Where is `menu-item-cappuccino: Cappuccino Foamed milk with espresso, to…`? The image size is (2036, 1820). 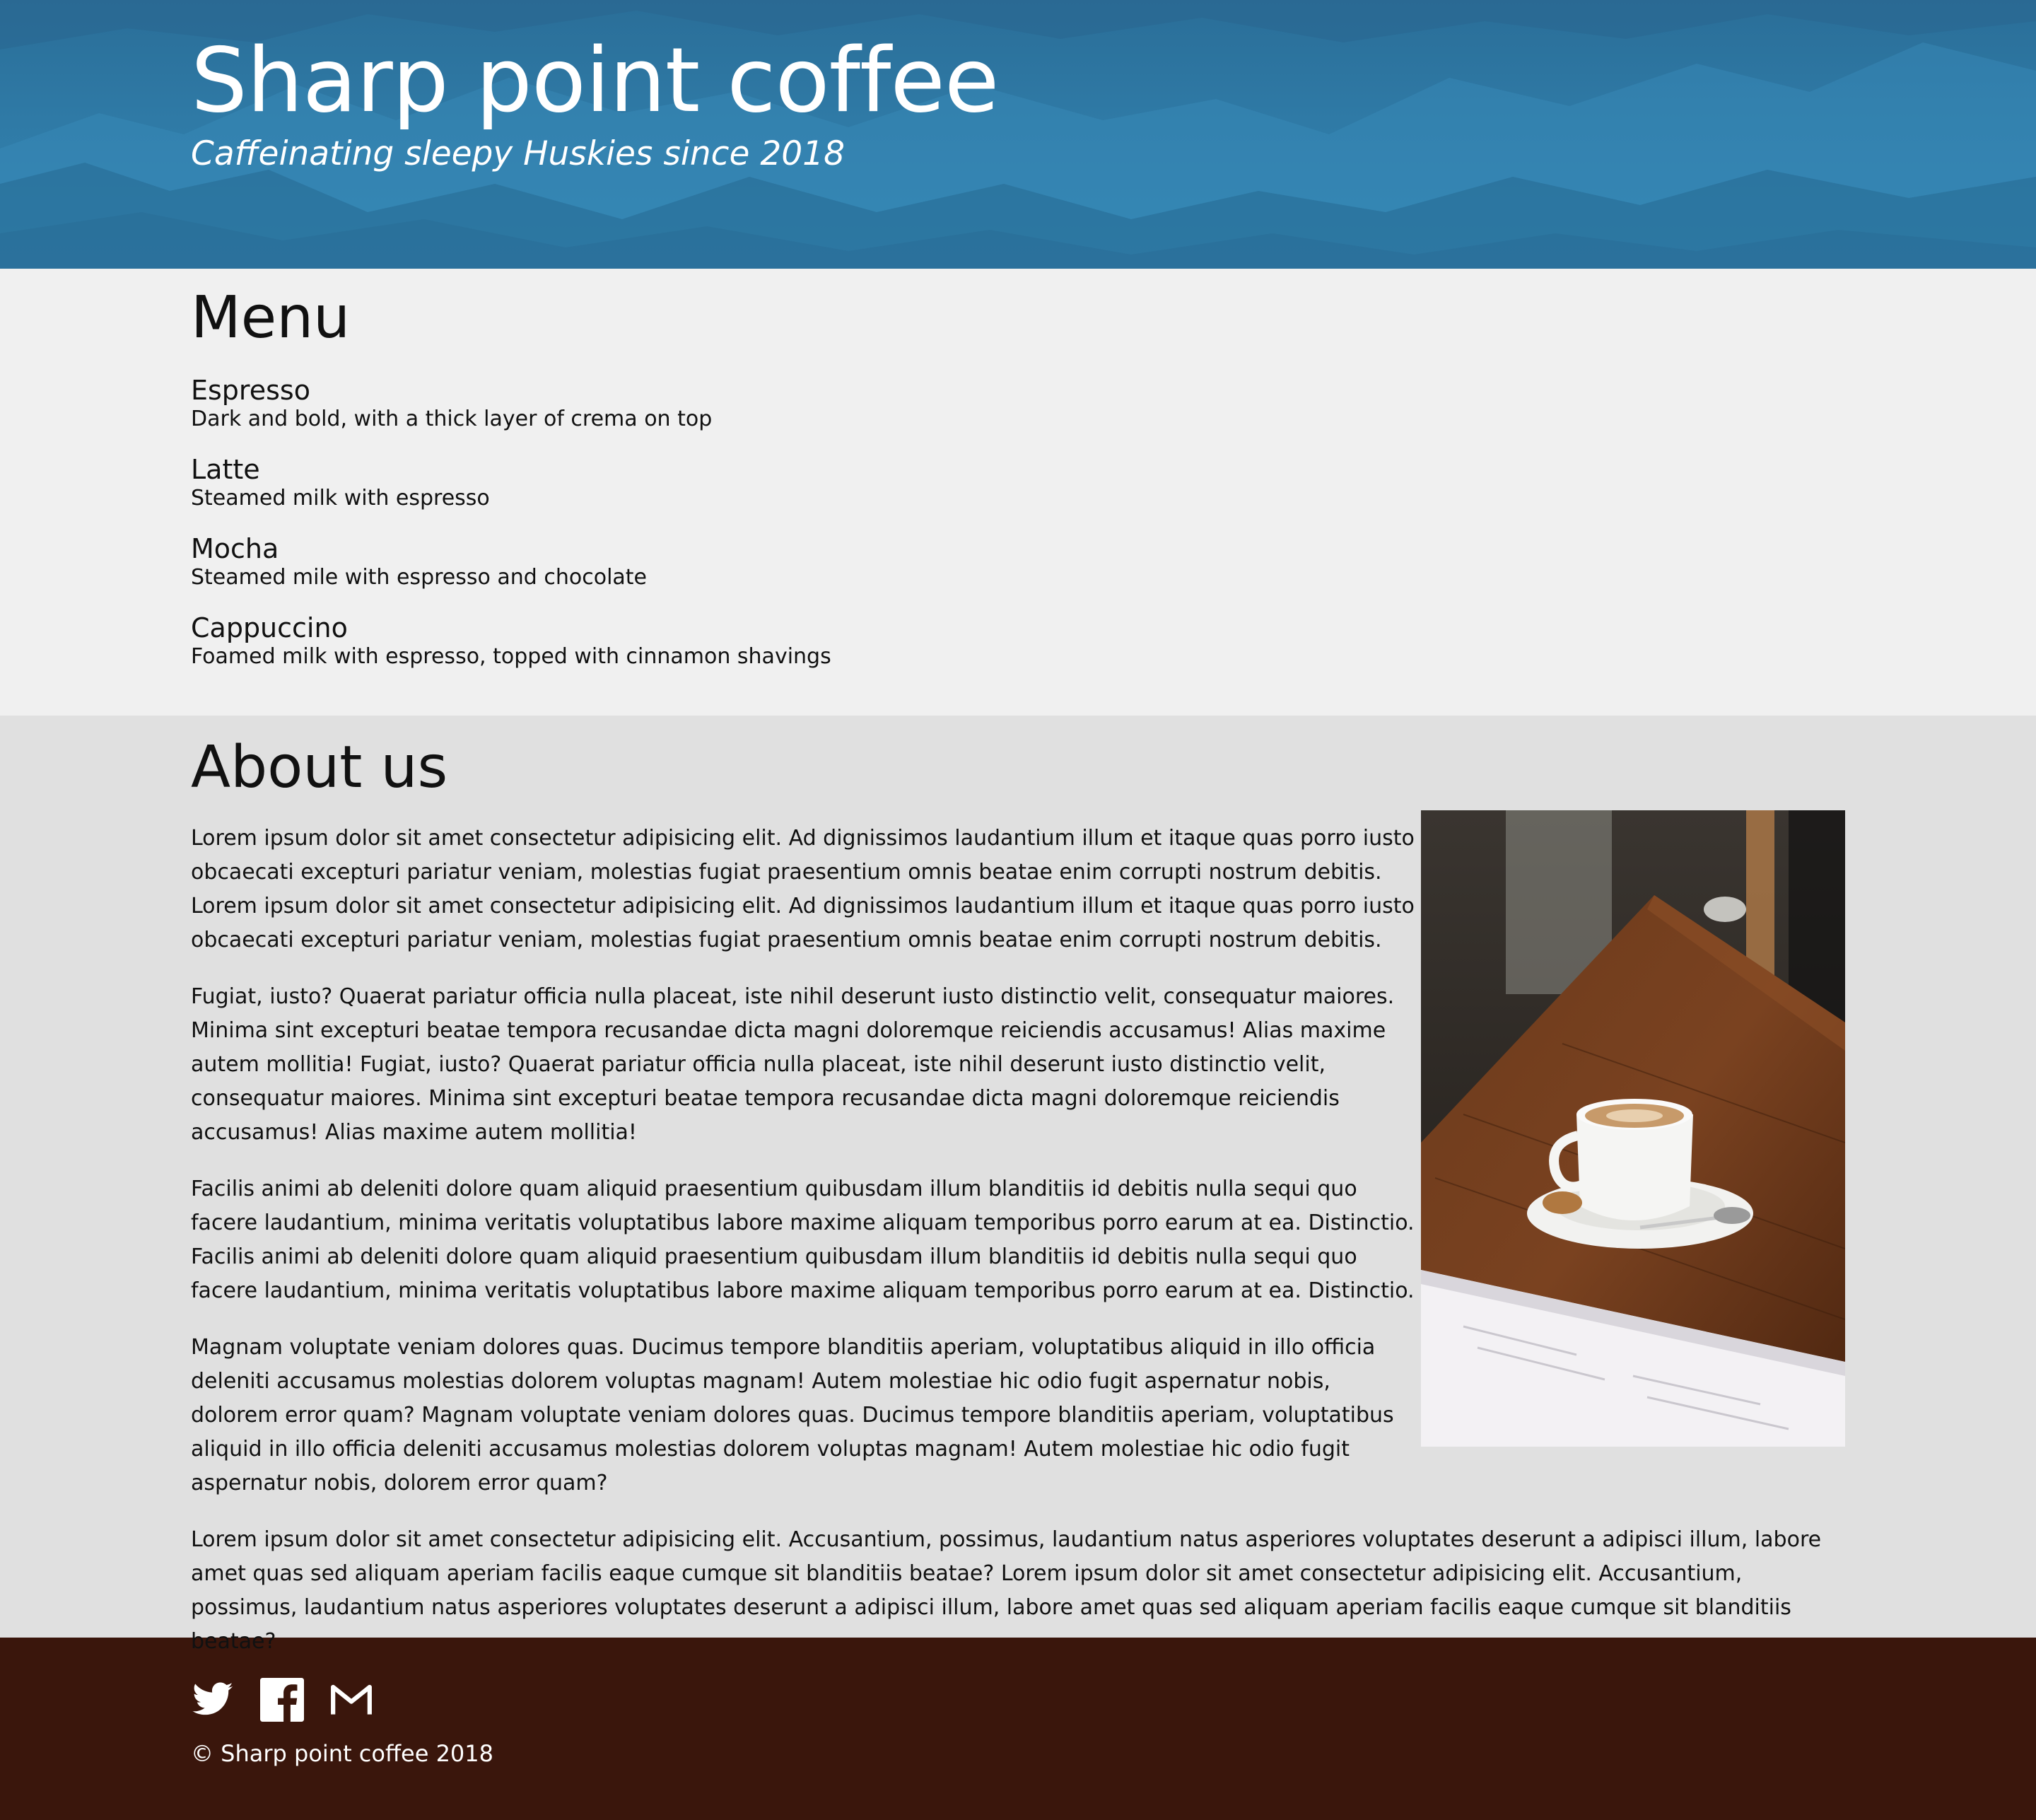
menu-item-cappuccino: Cappuccino Foamed milk with espresso, to… is located at coordinates (1018, 652).